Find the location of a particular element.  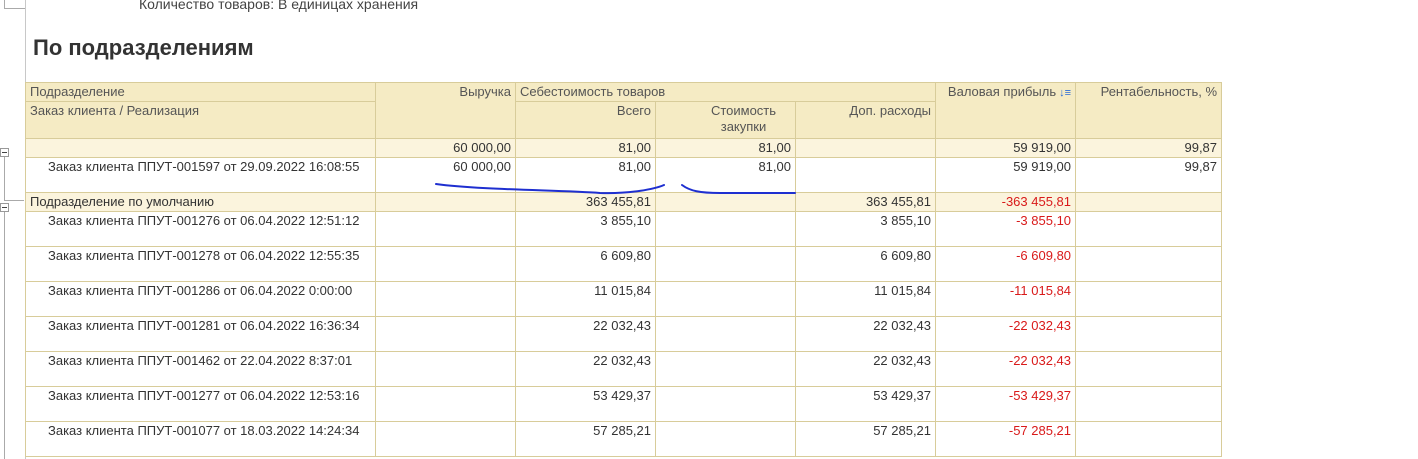

row-gross-cell: -53 429,37 is located at coordinates (1006, 404).